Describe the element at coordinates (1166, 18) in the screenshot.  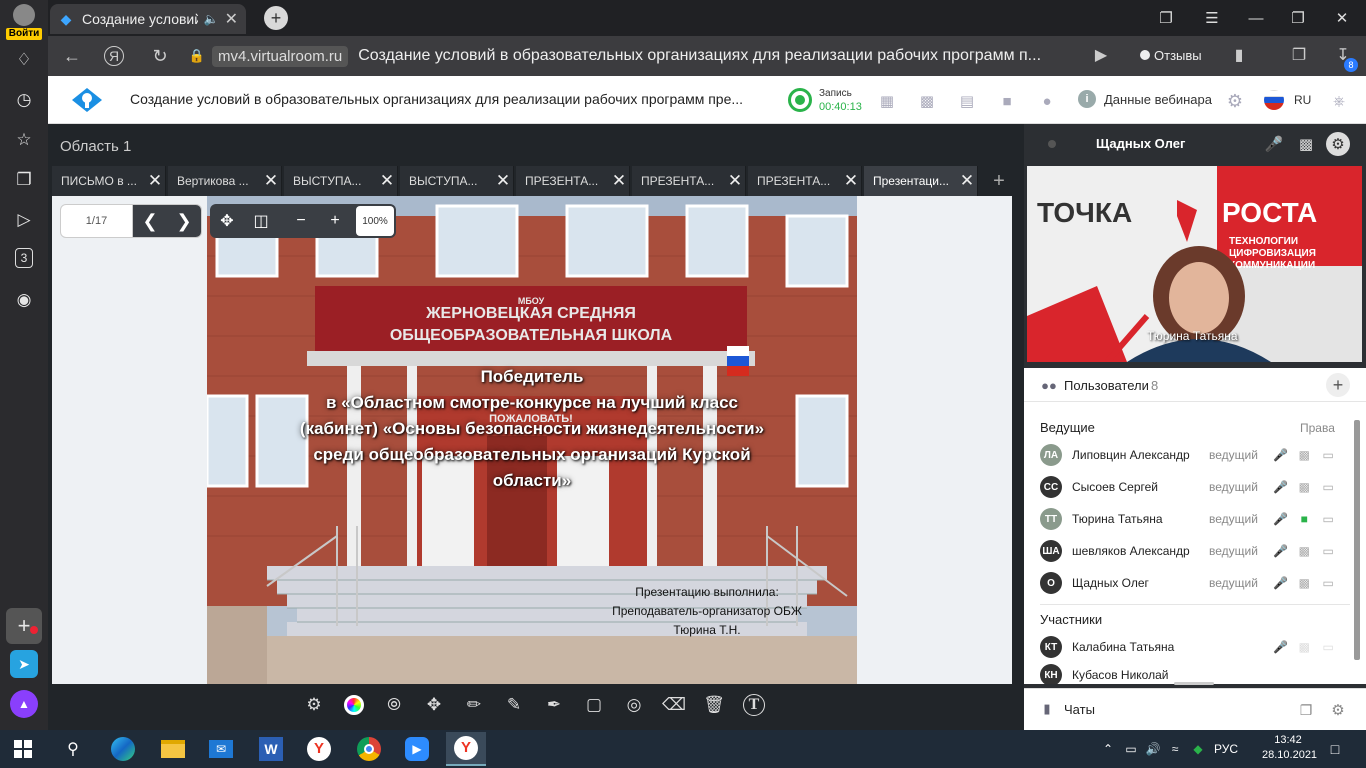
I see `bookmarks-window-icon: ❐` at that location.